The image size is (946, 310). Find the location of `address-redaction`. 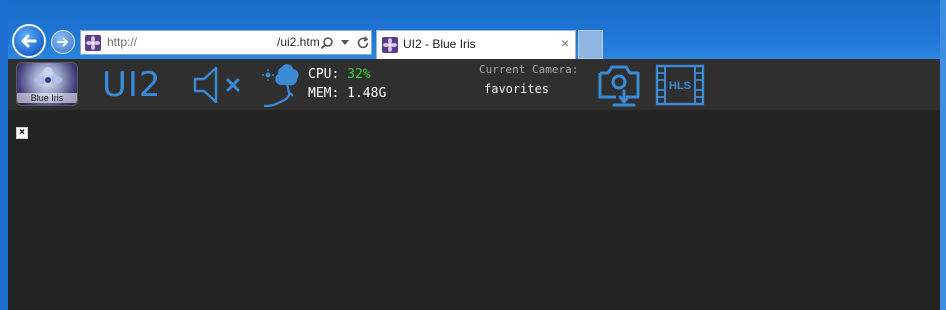

address-redaction is located at coordinates (207, 42).